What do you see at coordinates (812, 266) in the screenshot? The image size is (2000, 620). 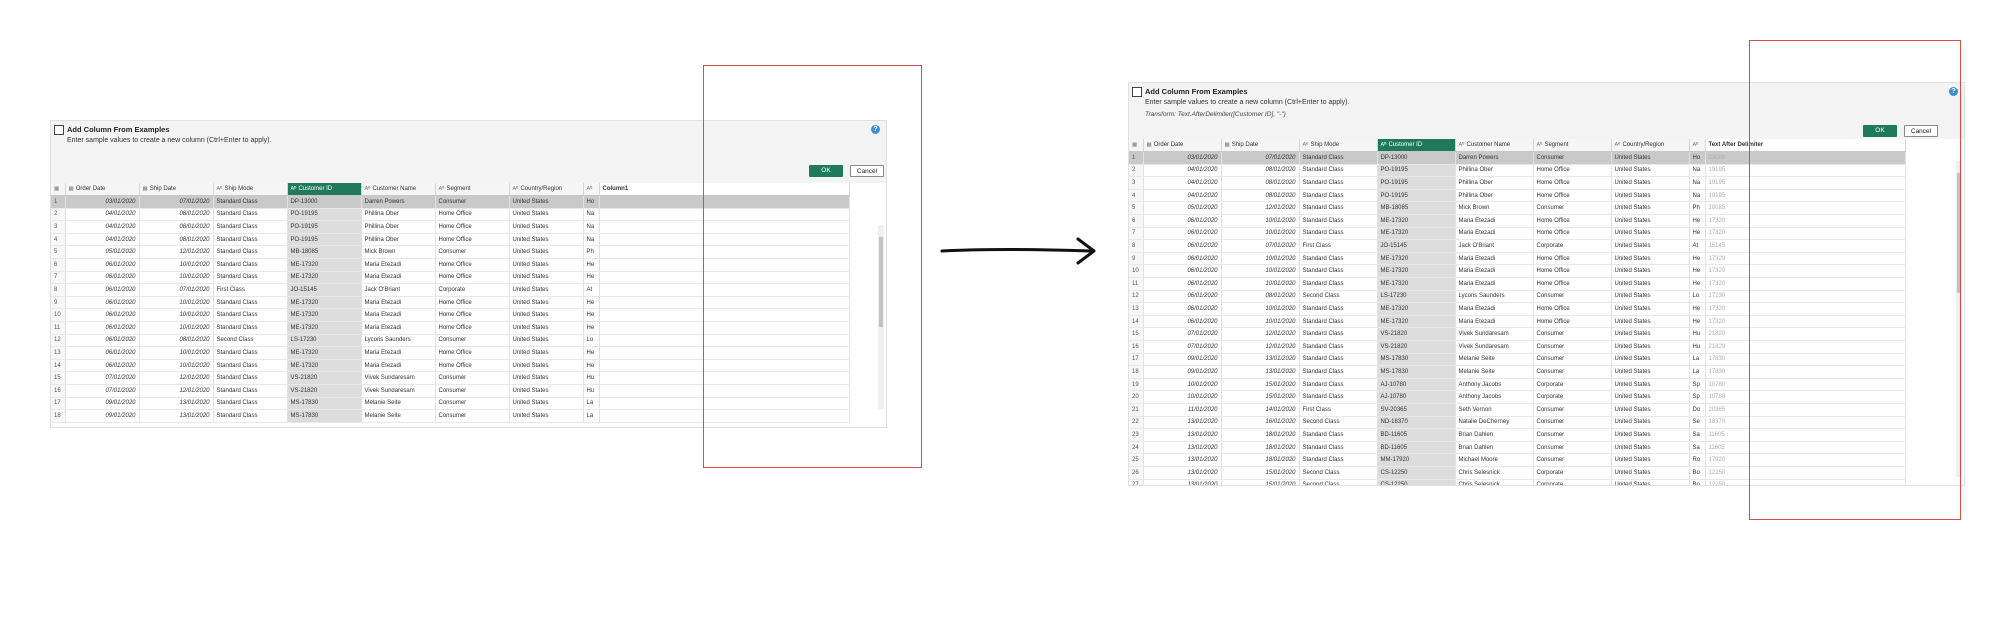 I see `highlight-box-new-column-before` at bounding box center [812, 266].